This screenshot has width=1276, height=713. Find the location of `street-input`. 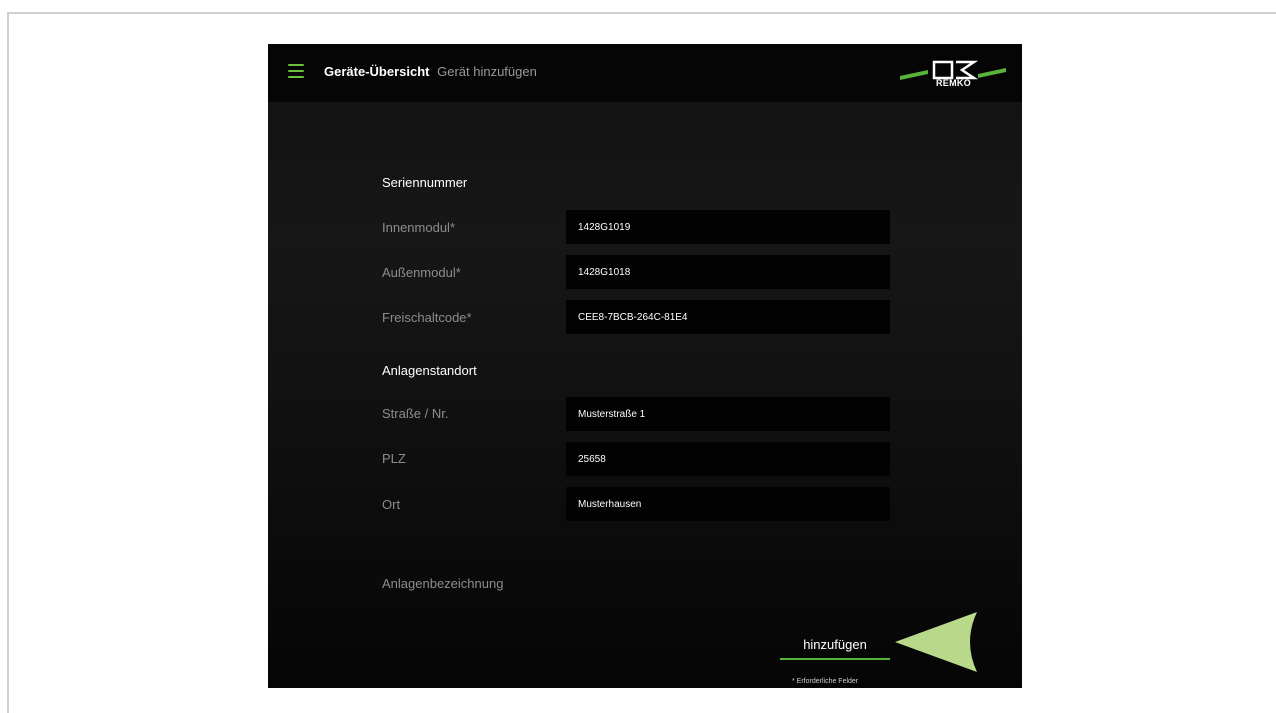

street-input is located at coordinates (728, 414).